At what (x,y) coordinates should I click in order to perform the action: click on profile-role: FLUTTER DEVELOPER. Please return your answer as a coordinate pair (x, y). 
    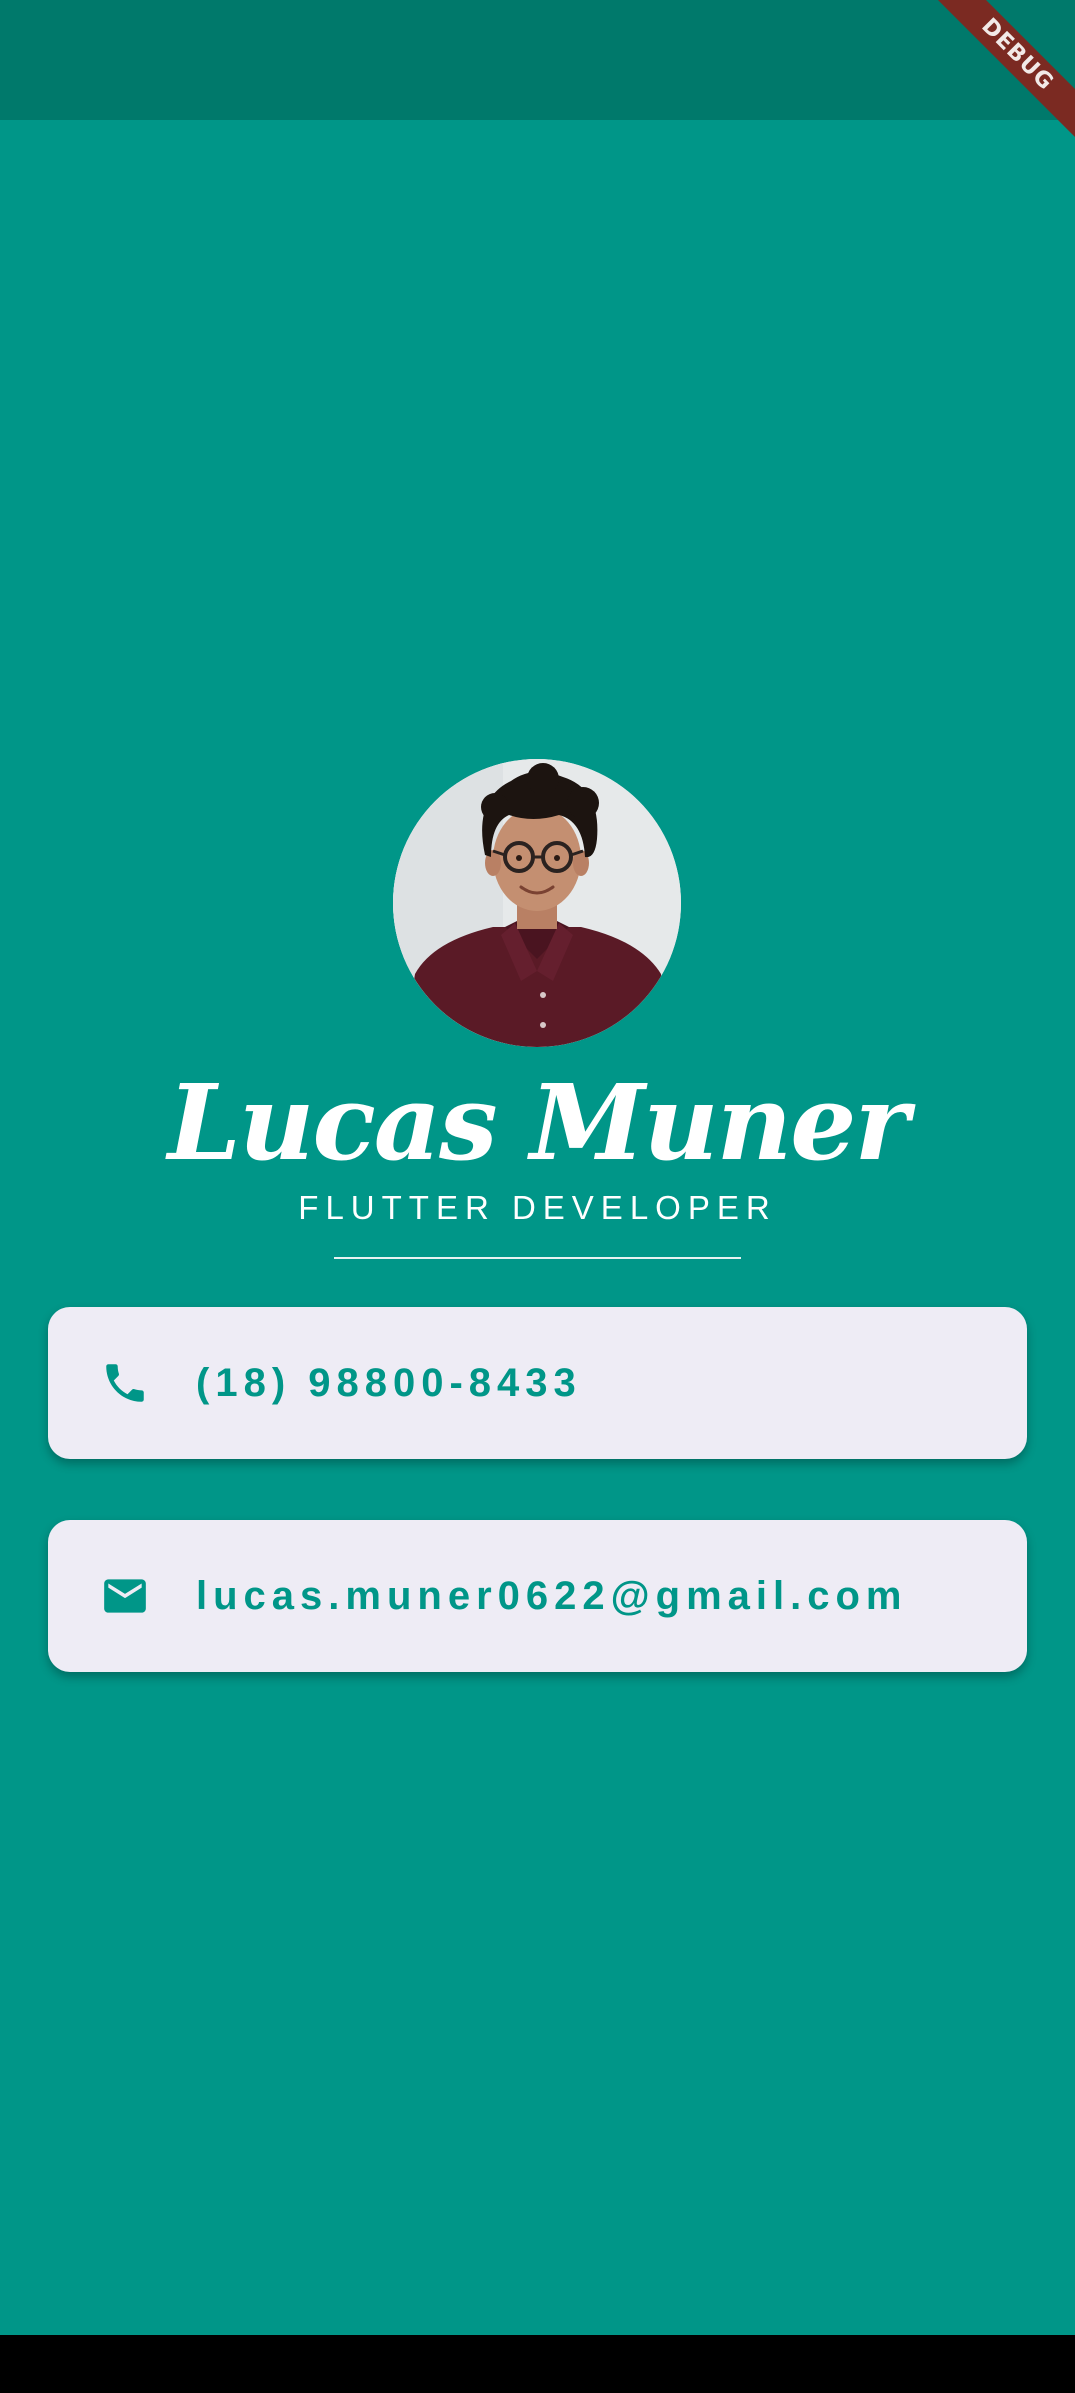
    Looking at the image, I should click on (537, 1207).